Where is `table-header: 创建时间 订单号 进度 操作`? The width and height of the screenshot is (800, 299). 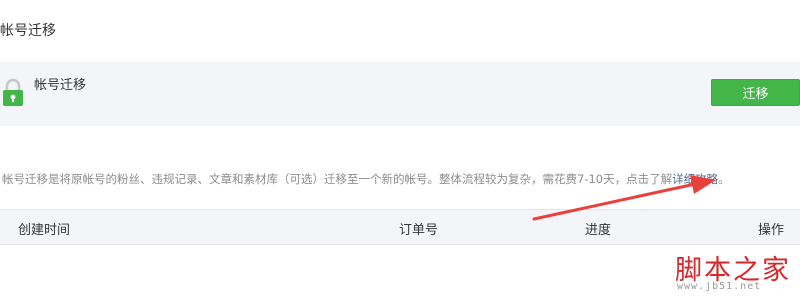 table-header: 创建时间 订单号 进度 操作 is located at coordinates (400, 227).